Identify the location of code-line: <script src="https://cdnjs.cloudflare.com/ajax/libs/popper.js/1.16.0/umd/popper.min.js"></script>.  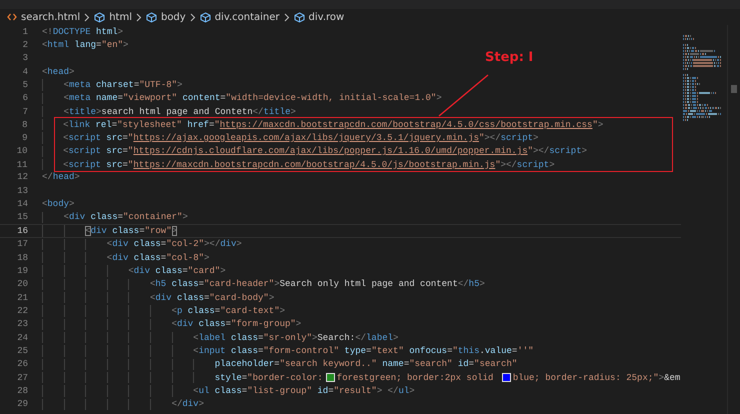
(315, 151).